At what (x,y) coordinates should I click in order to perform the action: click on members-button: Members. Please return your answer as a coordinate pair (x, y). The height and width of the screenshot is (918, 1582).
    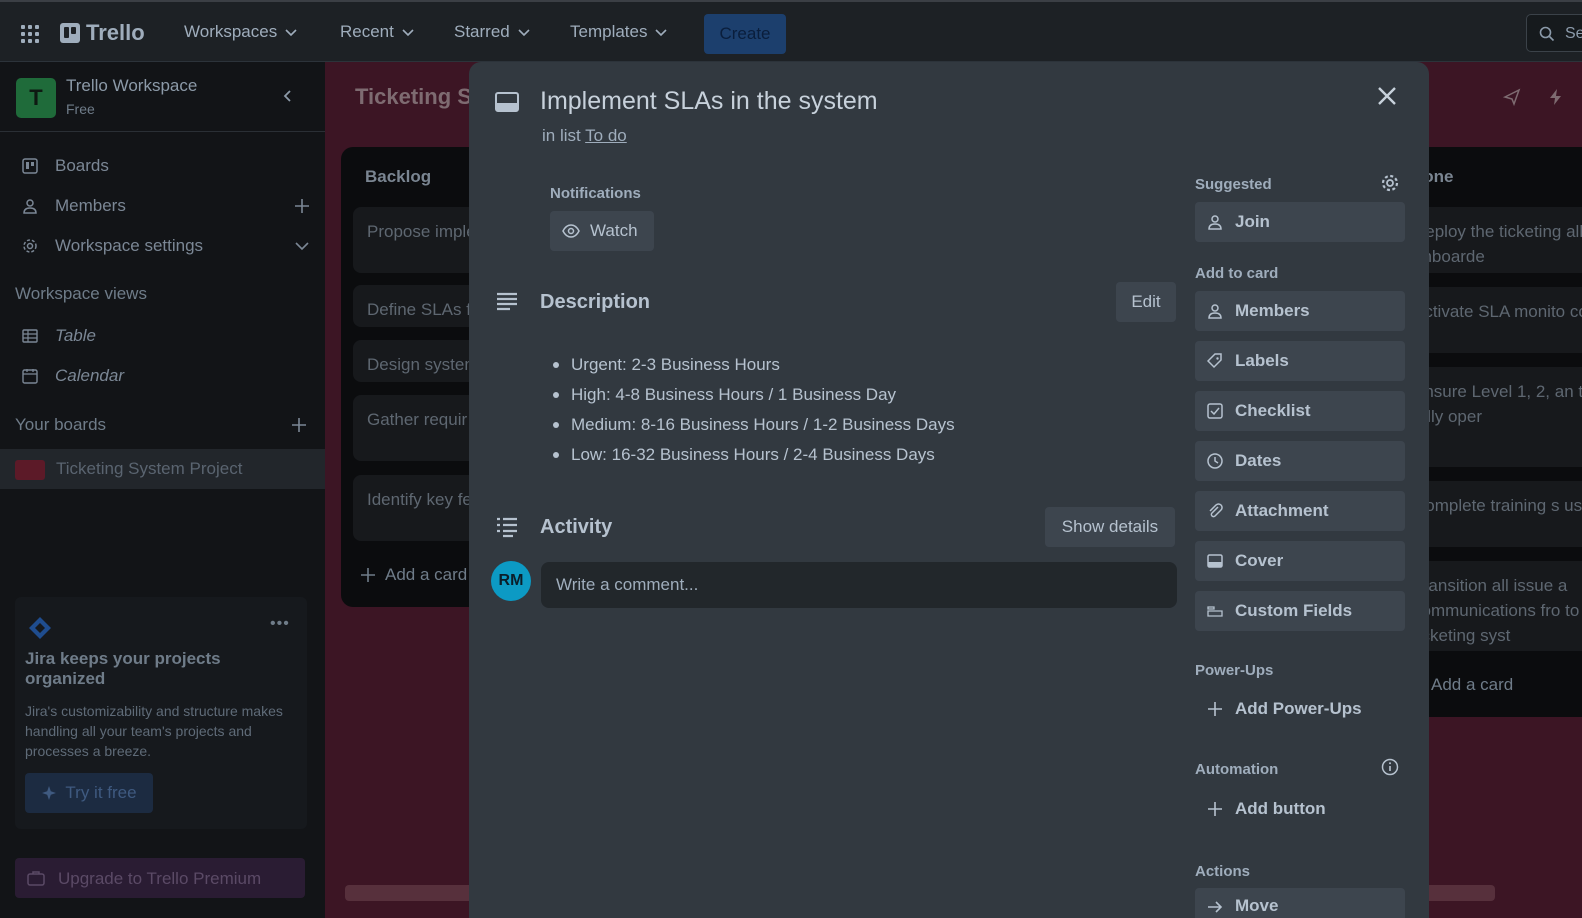
    Looking at the image, I should click on (1300, 311).